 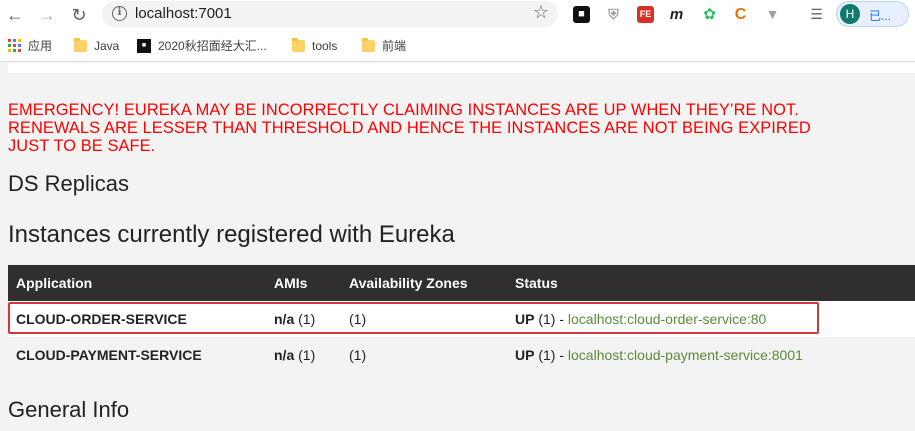 What do you see at coordinates (79, 15) in the screenshot?
I see `reload-icon: ↻` at bounding box center [79, 15].